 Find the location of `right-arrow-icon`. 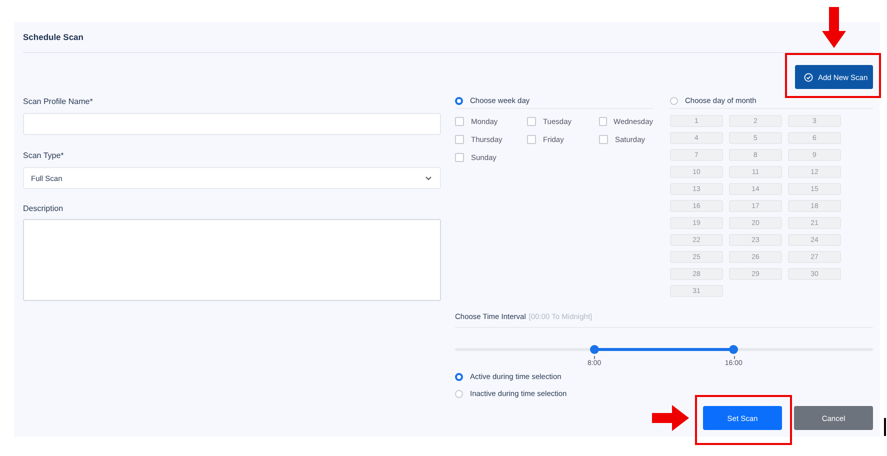

right-arrow-icon is located at coordinates (671, 418).